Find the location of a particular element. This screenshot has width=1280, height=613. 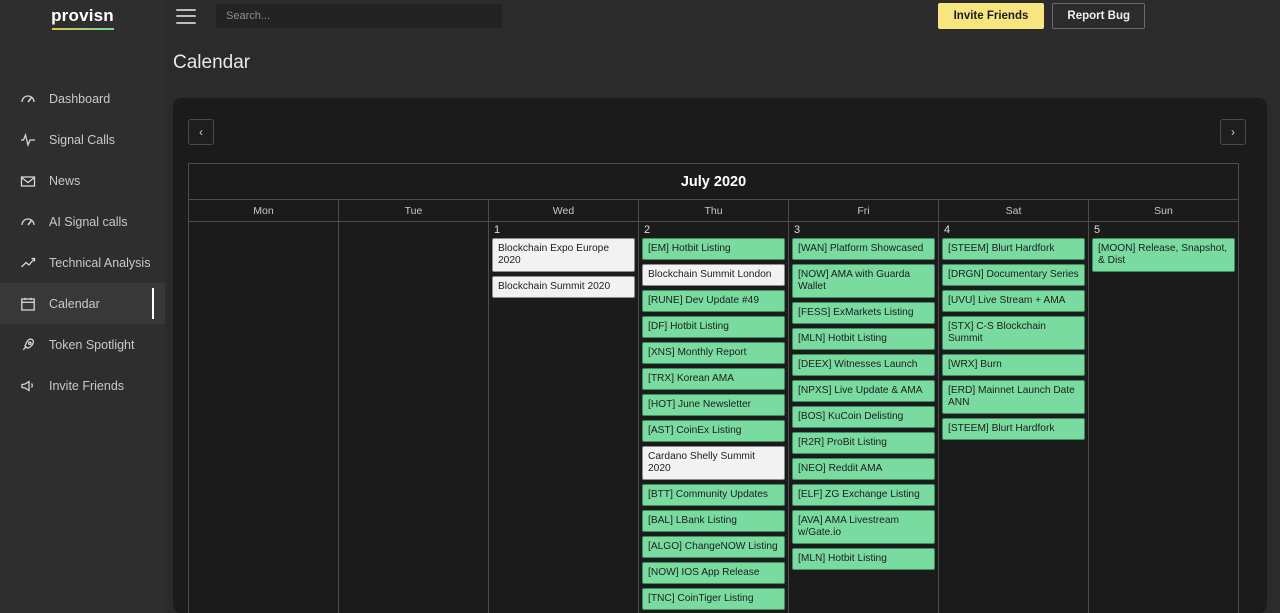

calendar-event: Blockchain Summit 2020 is located at coordinates (563, 287).